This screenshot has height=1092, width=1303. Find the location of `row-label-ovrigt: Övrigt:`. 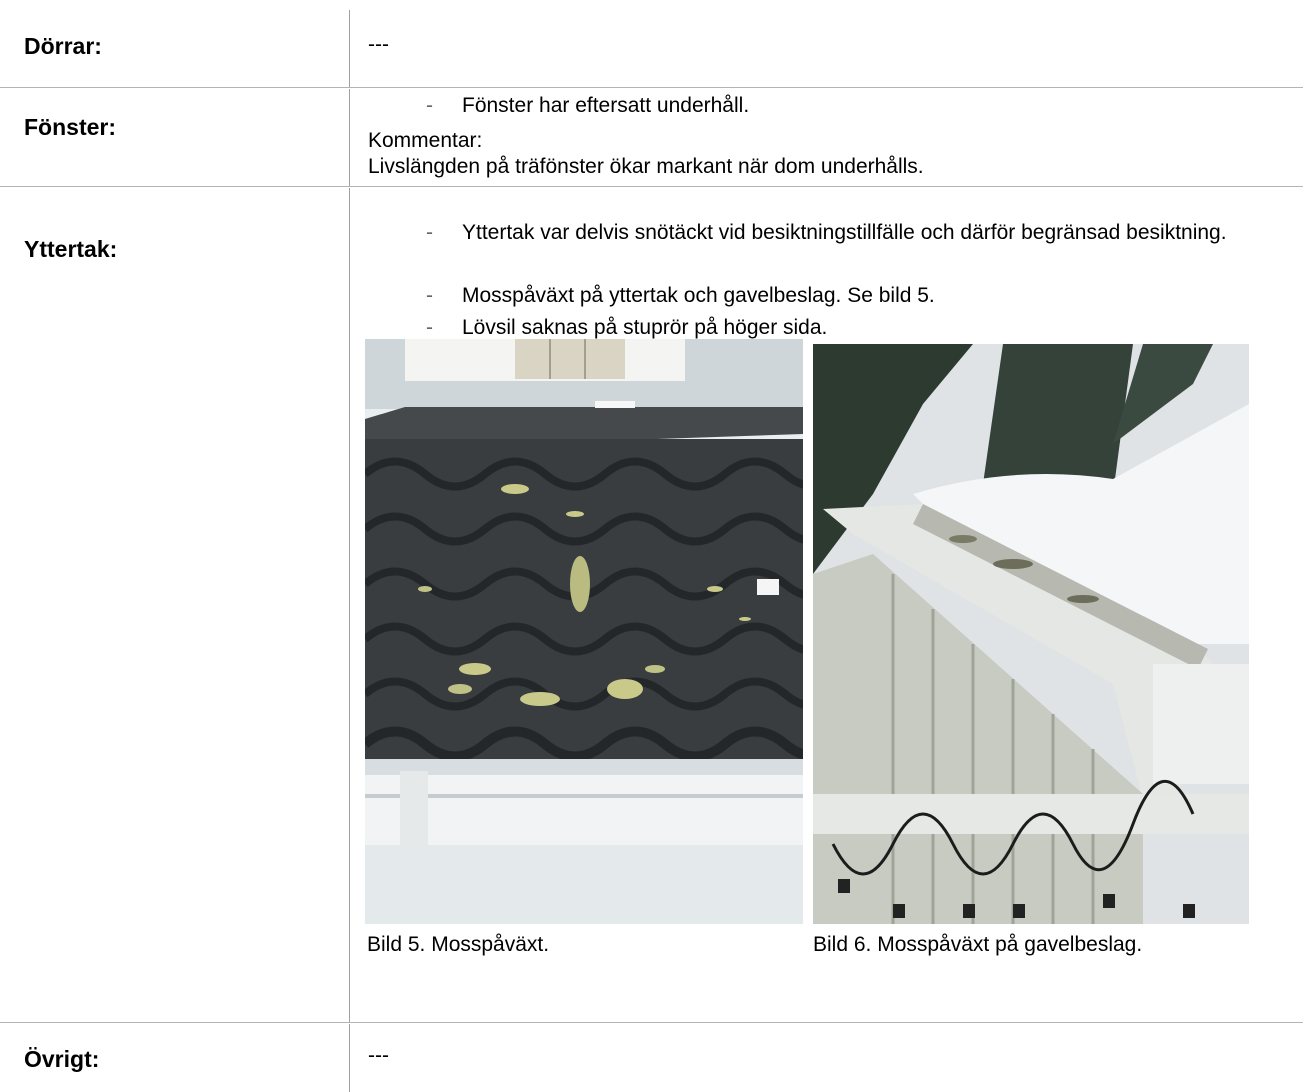

row-label-ovrigt: Övrigt: is located at coordinates (62, 1059).